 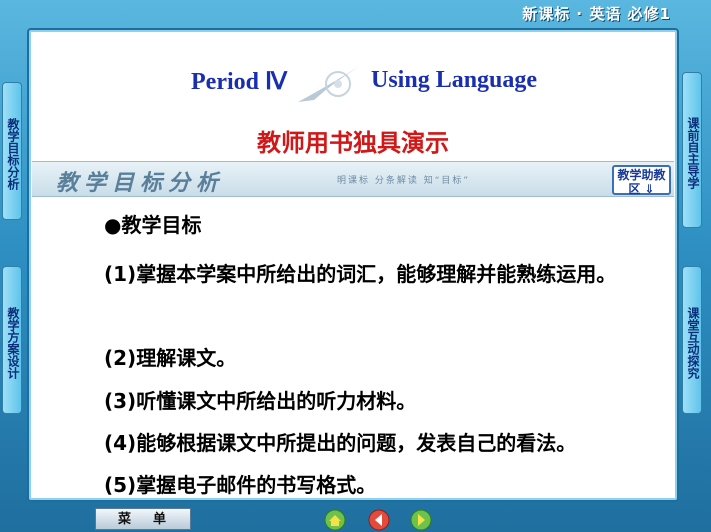 I want to click on topic-label: Using Language, so click(x=454, y=80).